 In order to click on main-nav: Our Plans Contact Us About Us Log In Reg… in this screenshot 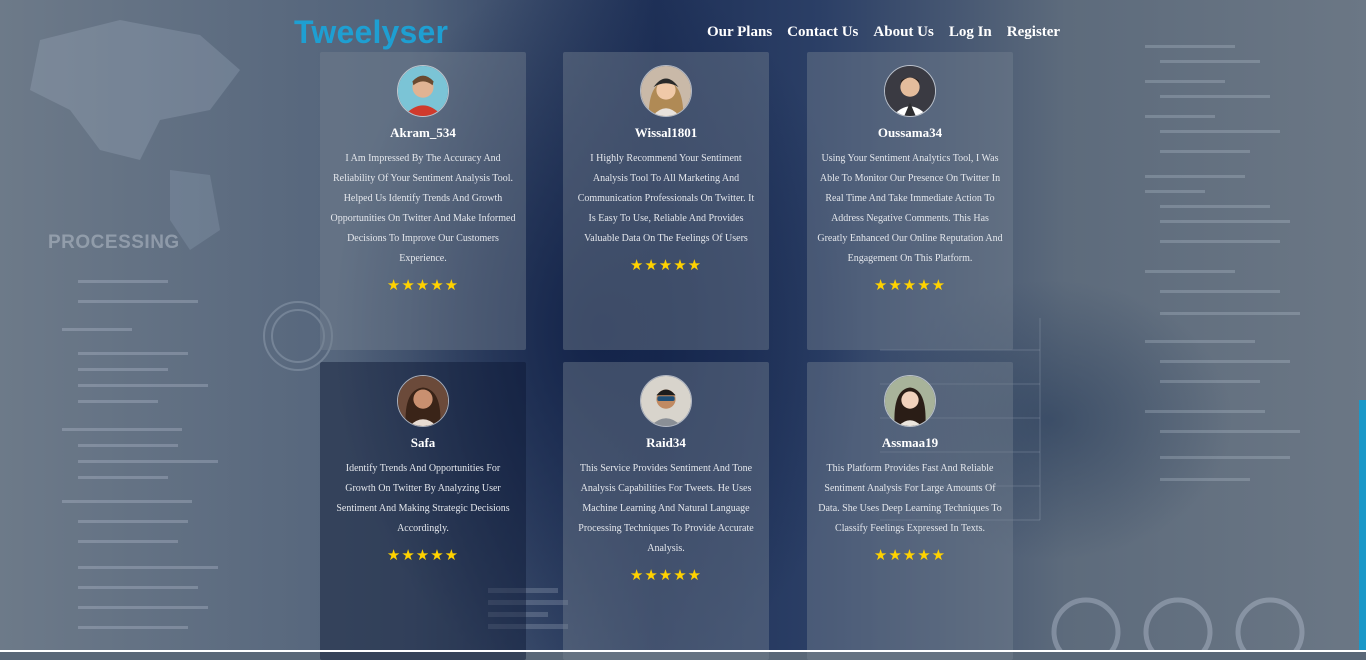, I will do `click(883, 32)`.